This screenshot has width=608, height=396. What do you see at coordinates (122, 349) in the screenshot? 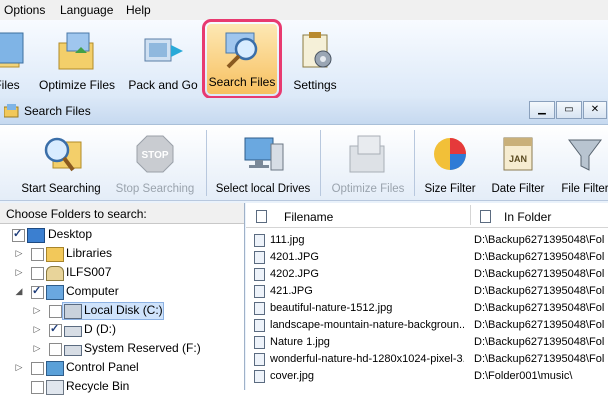
I see `tree-node-system-reserved-f: ▷ System Reserved (F:)` at bounding box center [122, 349].